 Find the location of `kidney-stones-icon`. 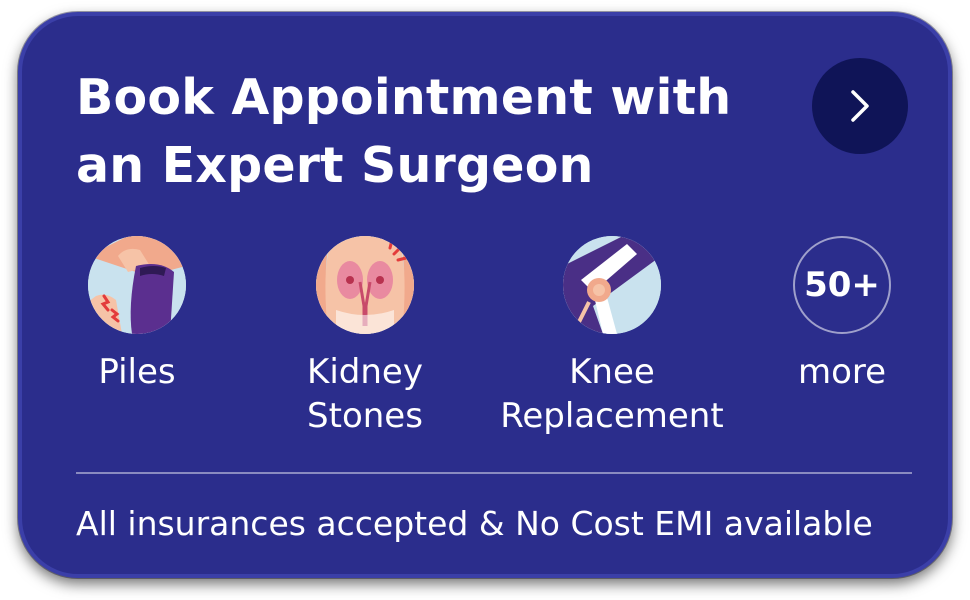

kidney-stones-icon is located at coordinates (365, 285).